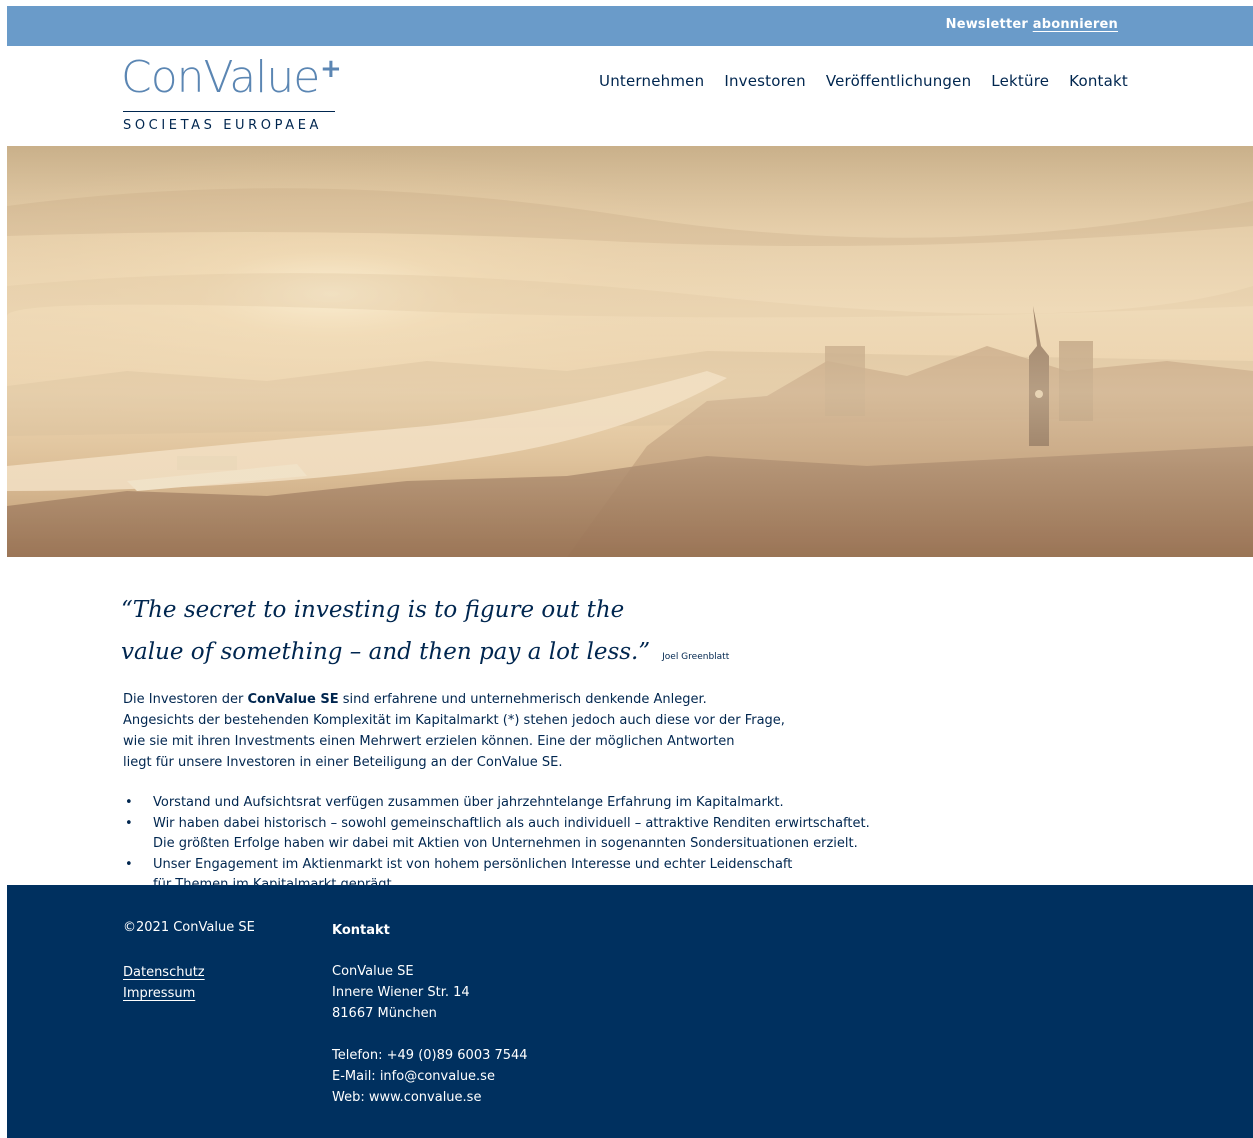 This screenshot has height=1138, width=1253. I want to click on contact-web: Web: www.convalue.se, so click(430, 1097).